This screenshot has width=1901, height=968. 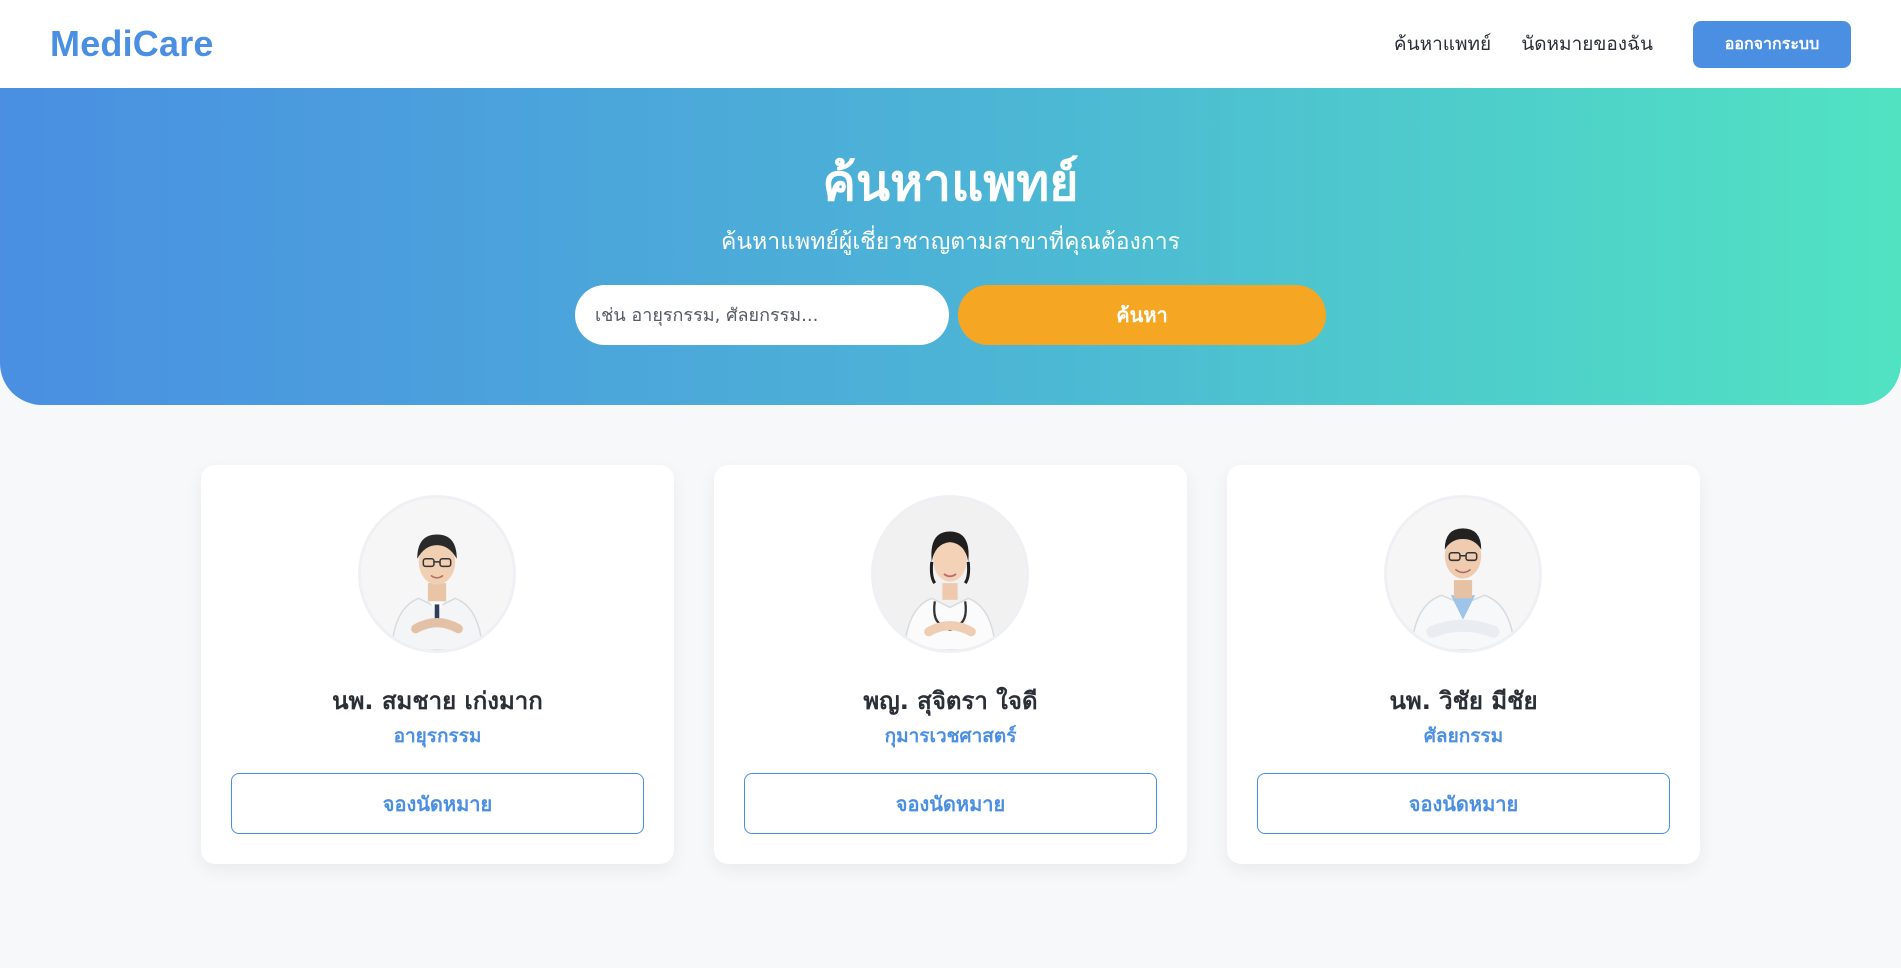 What do you see at coordinates (437, 664) in the screenshot?
I see `doctor-card: นพ. สมชาย เก่งมาก อายุรกรรม จองนัดหมาย` at bounding box center [437, 664].